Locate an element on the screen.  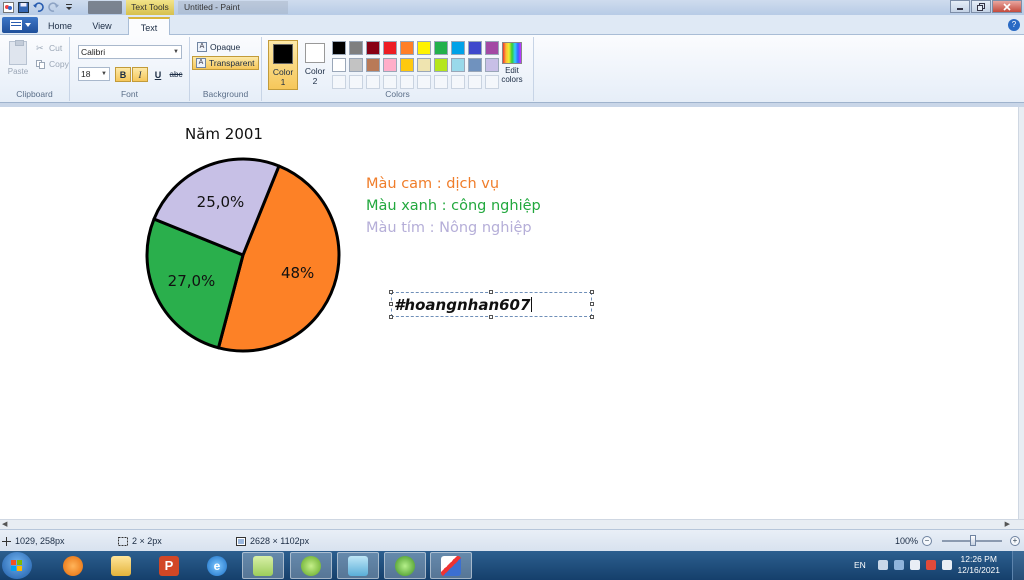
tray-expand-icon is located at coordinates (883, 565).